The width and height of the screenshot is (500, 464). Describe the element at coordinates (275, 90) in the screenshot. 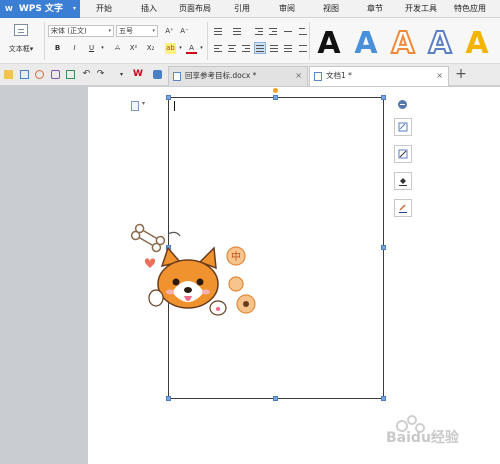

I see `rotate-handle` at that location.